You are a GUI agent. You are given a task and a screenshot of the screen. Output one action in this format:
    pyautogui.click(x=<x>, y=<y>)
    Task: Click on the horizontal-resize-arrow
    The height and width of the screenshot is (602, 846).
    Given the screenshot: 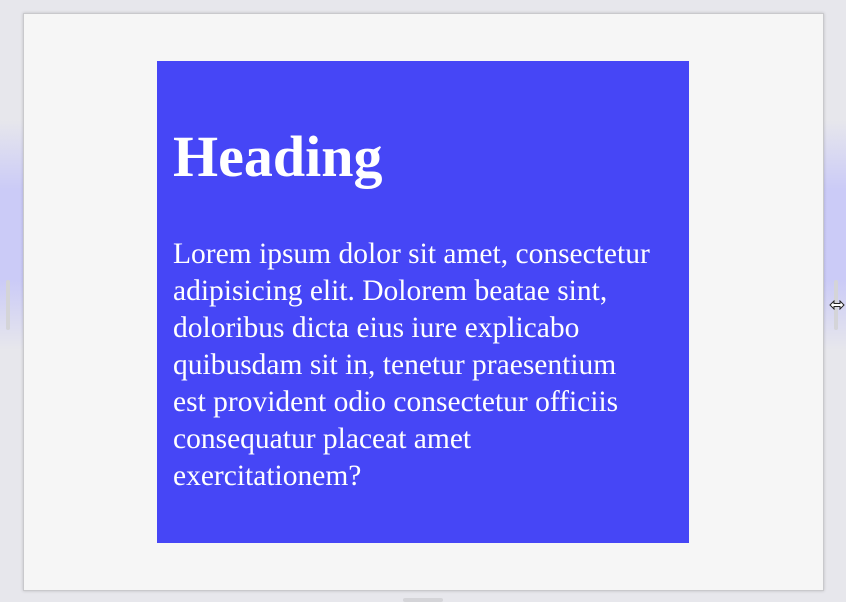 What is the action you would take?
    pyautogui.click(x=837, y=305)
    